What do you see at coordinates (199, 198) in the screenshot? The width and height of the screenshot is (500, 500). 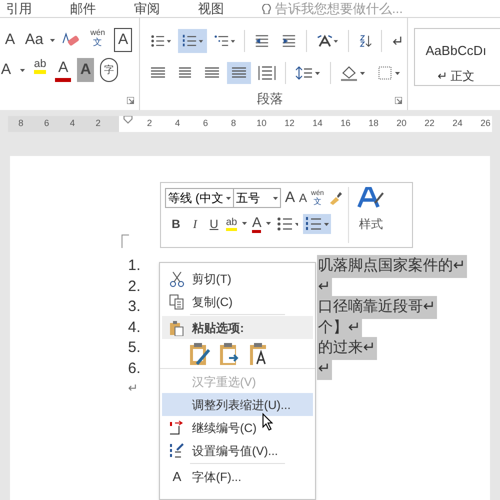 I see `font-name-field: 等线 (中文` at bounding box center [199, 198].